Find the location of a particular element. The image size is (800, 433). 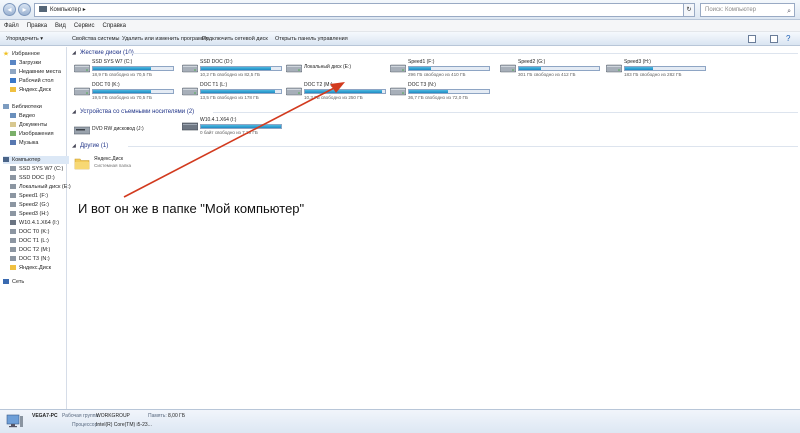

sidebar-libraries: Библиотеки is located at coordinates (22, 107).